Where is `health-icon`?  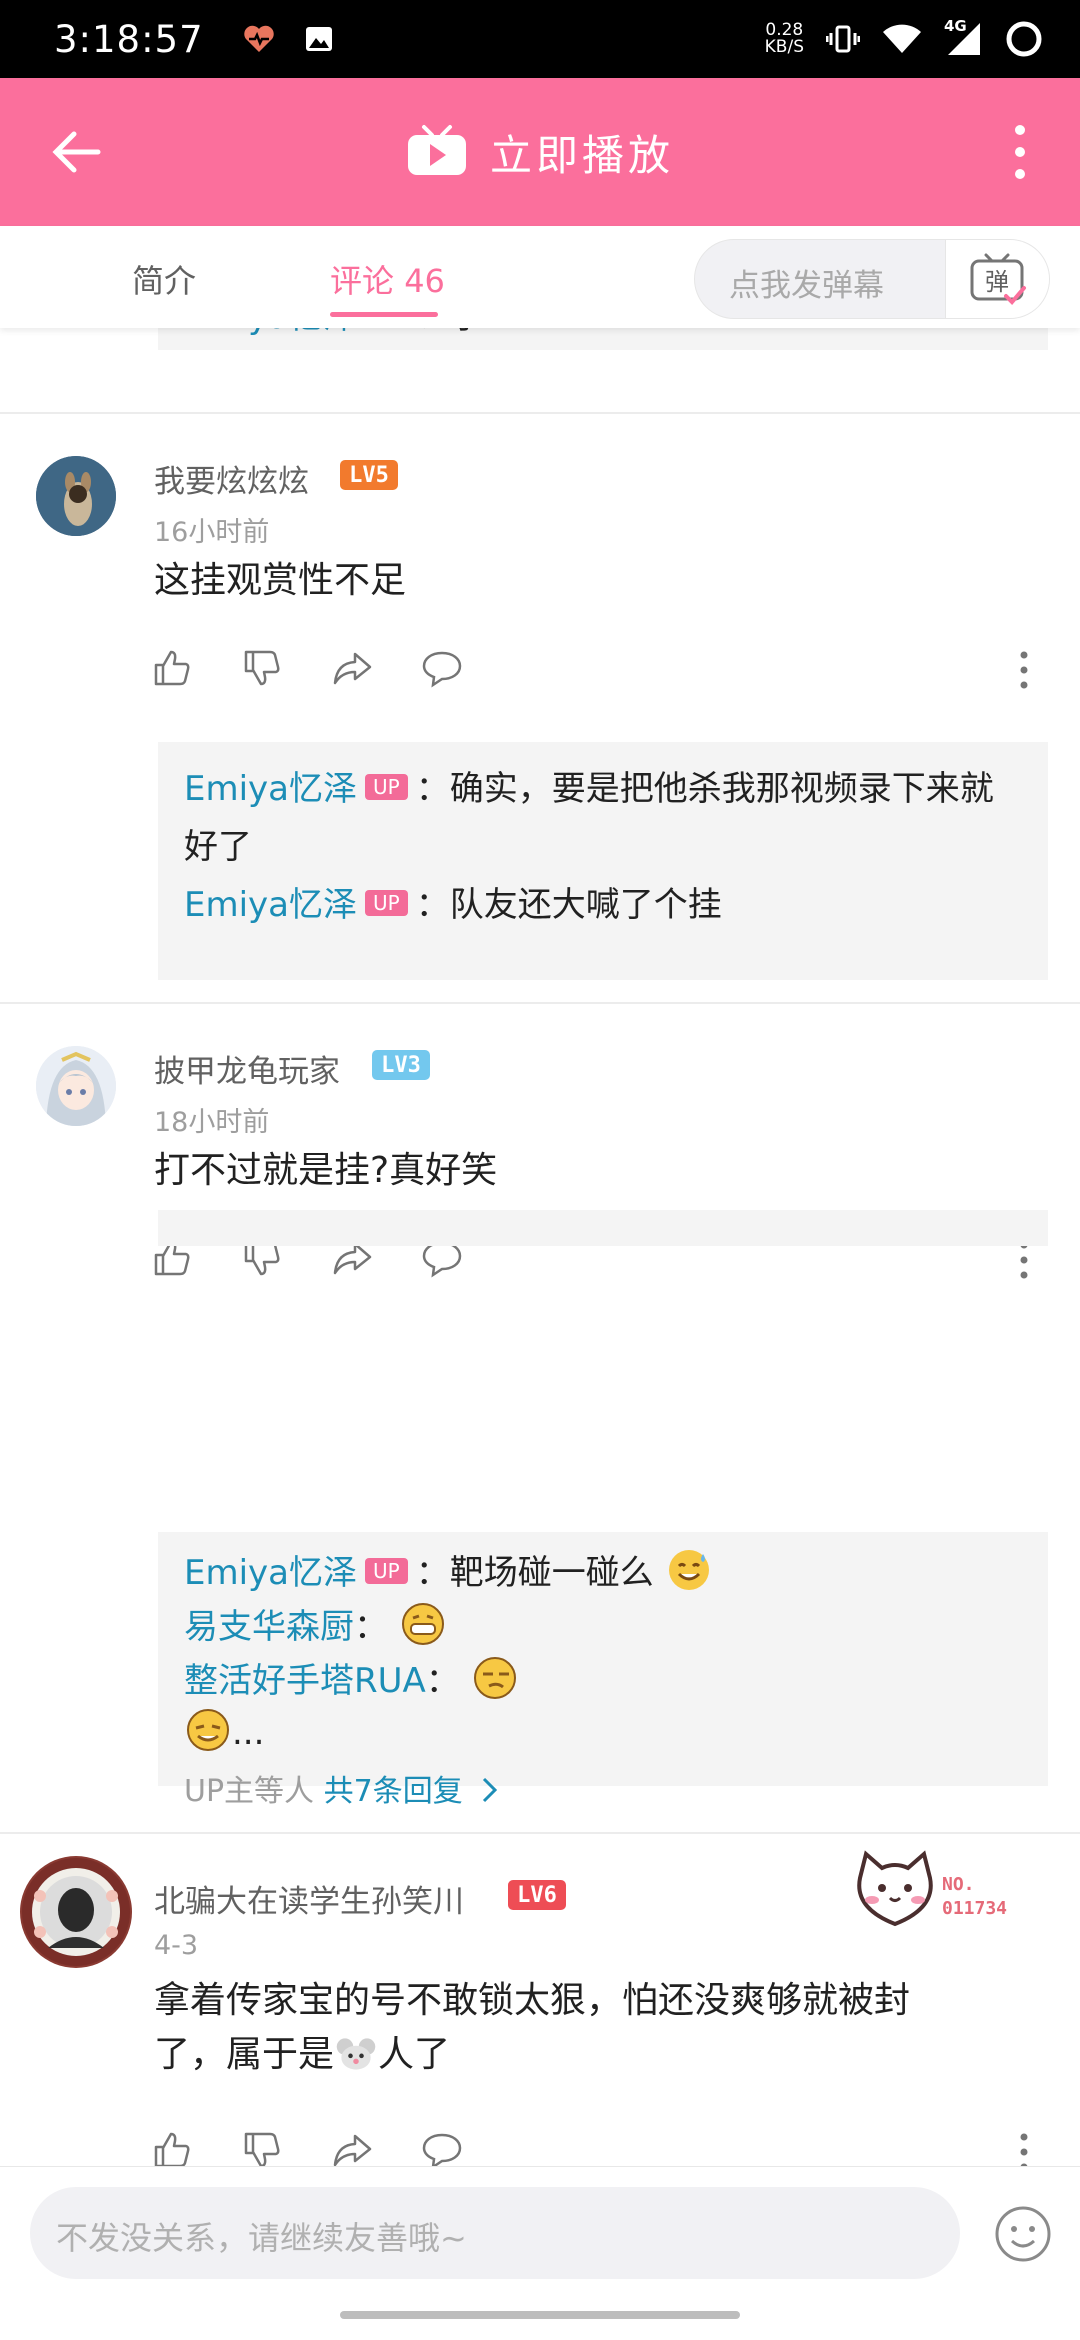 health-icon is located at coordinates (258, 38).